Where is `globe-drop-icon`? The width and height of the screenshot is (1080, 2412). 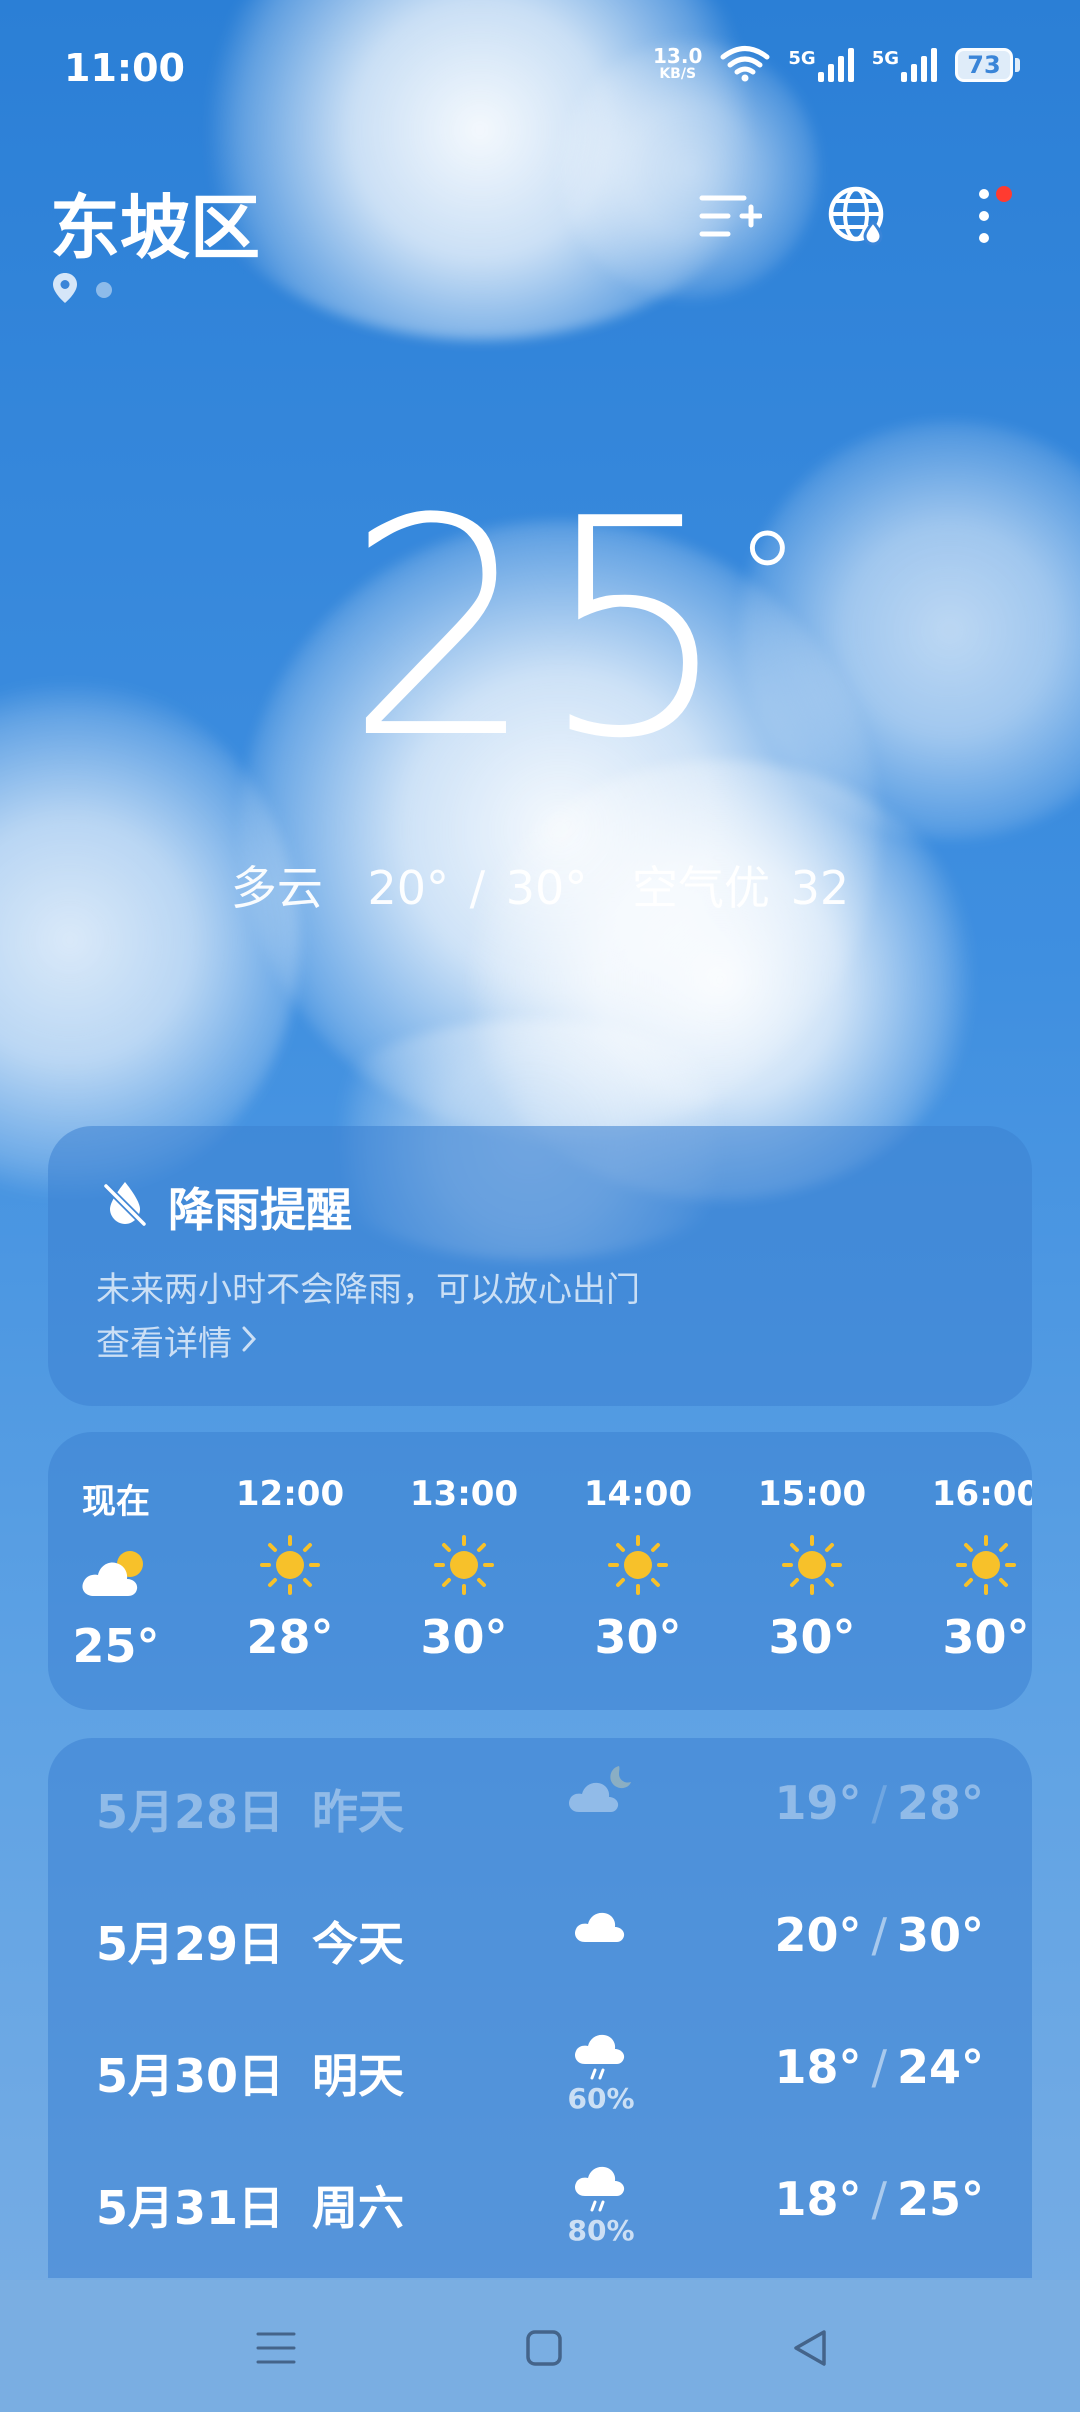
globe-drop-icon is located at coordinates (858, 218).